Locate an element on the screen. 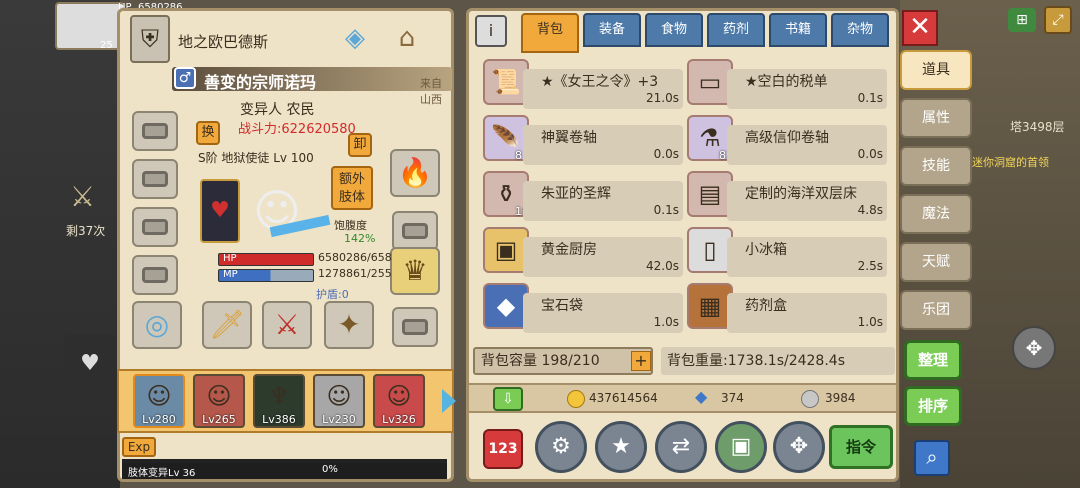 The height and width of the screenshot is (488, 1080). command-button: 指令 is located at coordinates (861, 447).